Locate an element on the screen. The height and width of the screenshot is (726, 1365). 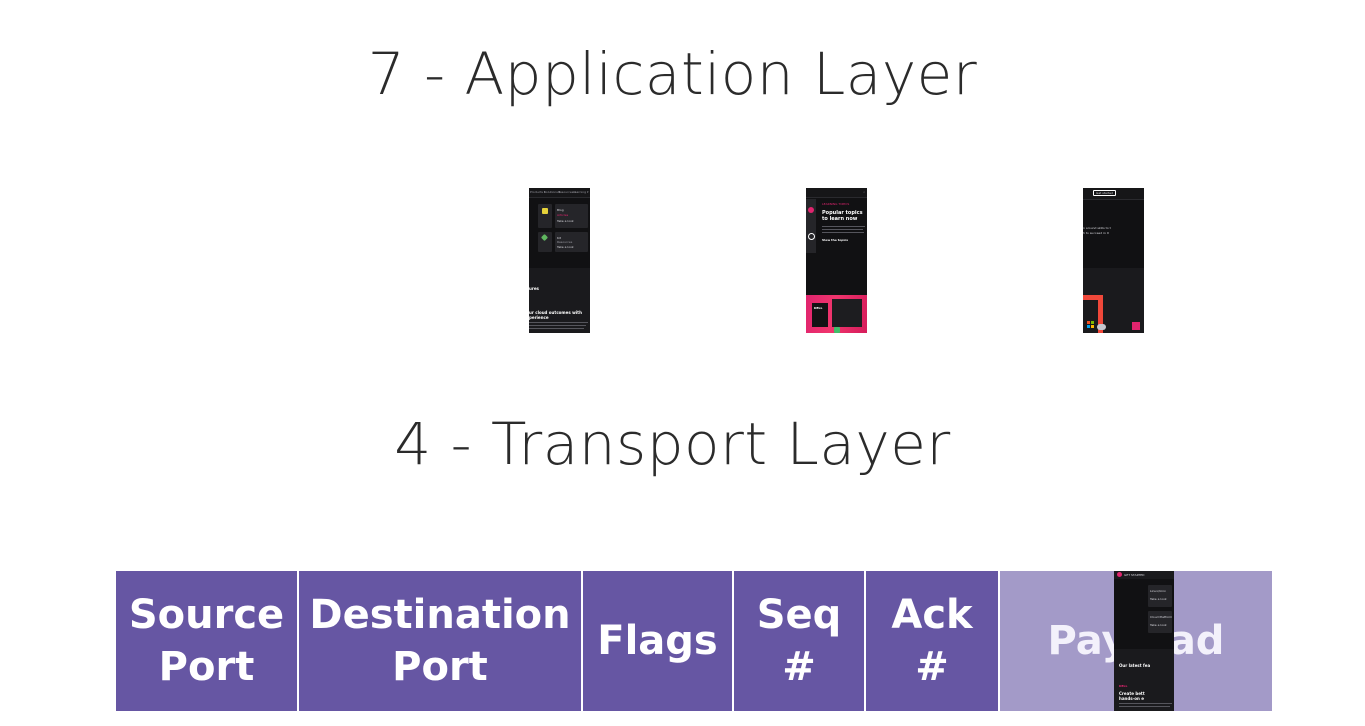
chat-button-icon is located at coordinates (1136, 326).